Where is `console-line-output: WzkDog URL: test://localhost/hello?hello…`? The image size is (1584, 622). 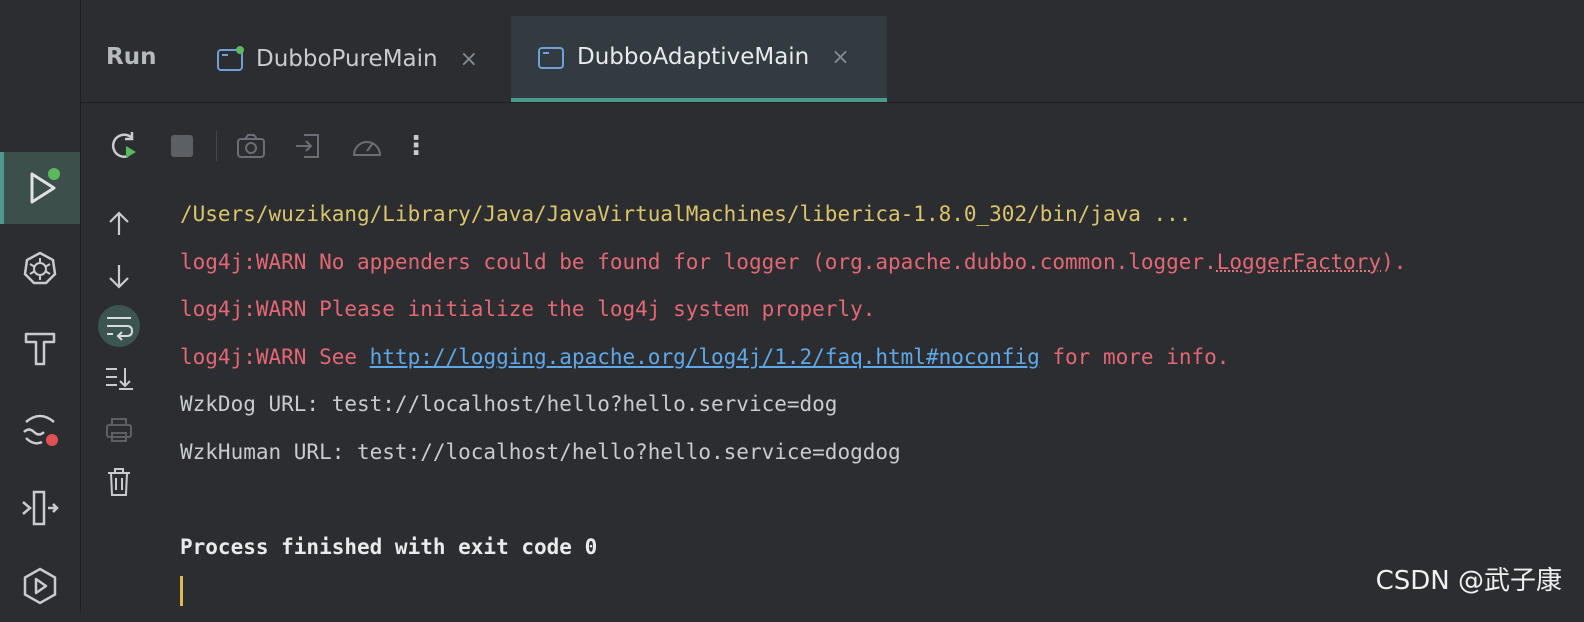
console-line-output: WzkDog URL: test://localhost/hello?hello… is located at coordinates (880, 410).